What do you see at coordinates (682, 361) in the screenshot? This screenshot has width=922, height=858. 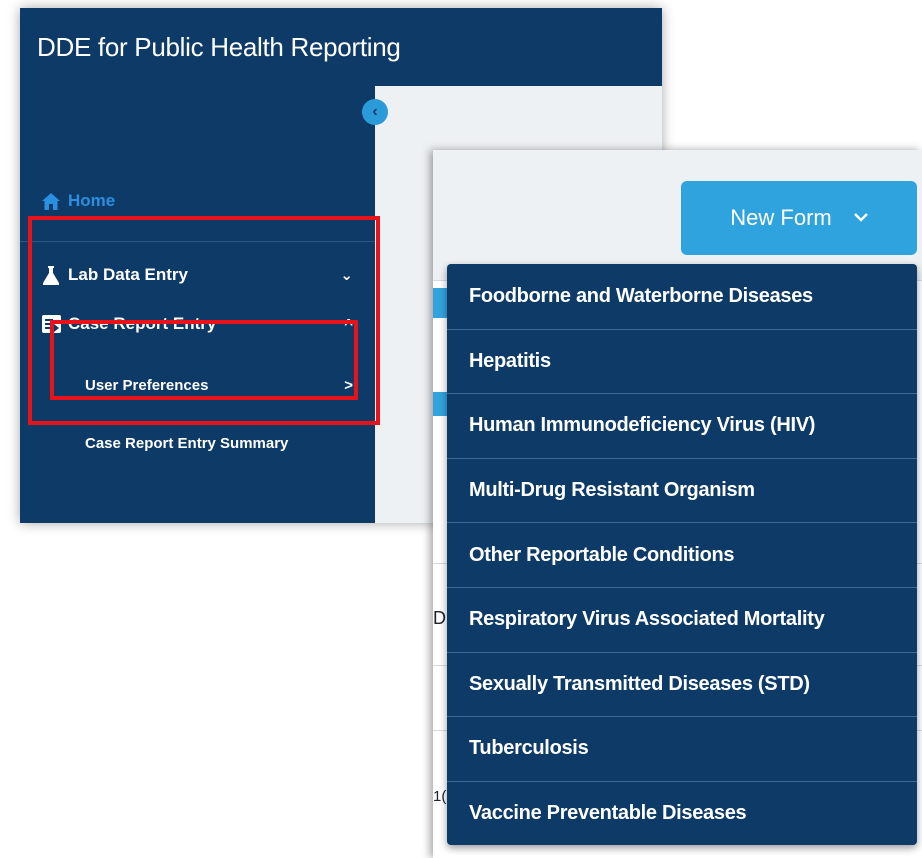 I see `menu-item-hepatitis: Hepatitis` at bounding box center [682, 361].